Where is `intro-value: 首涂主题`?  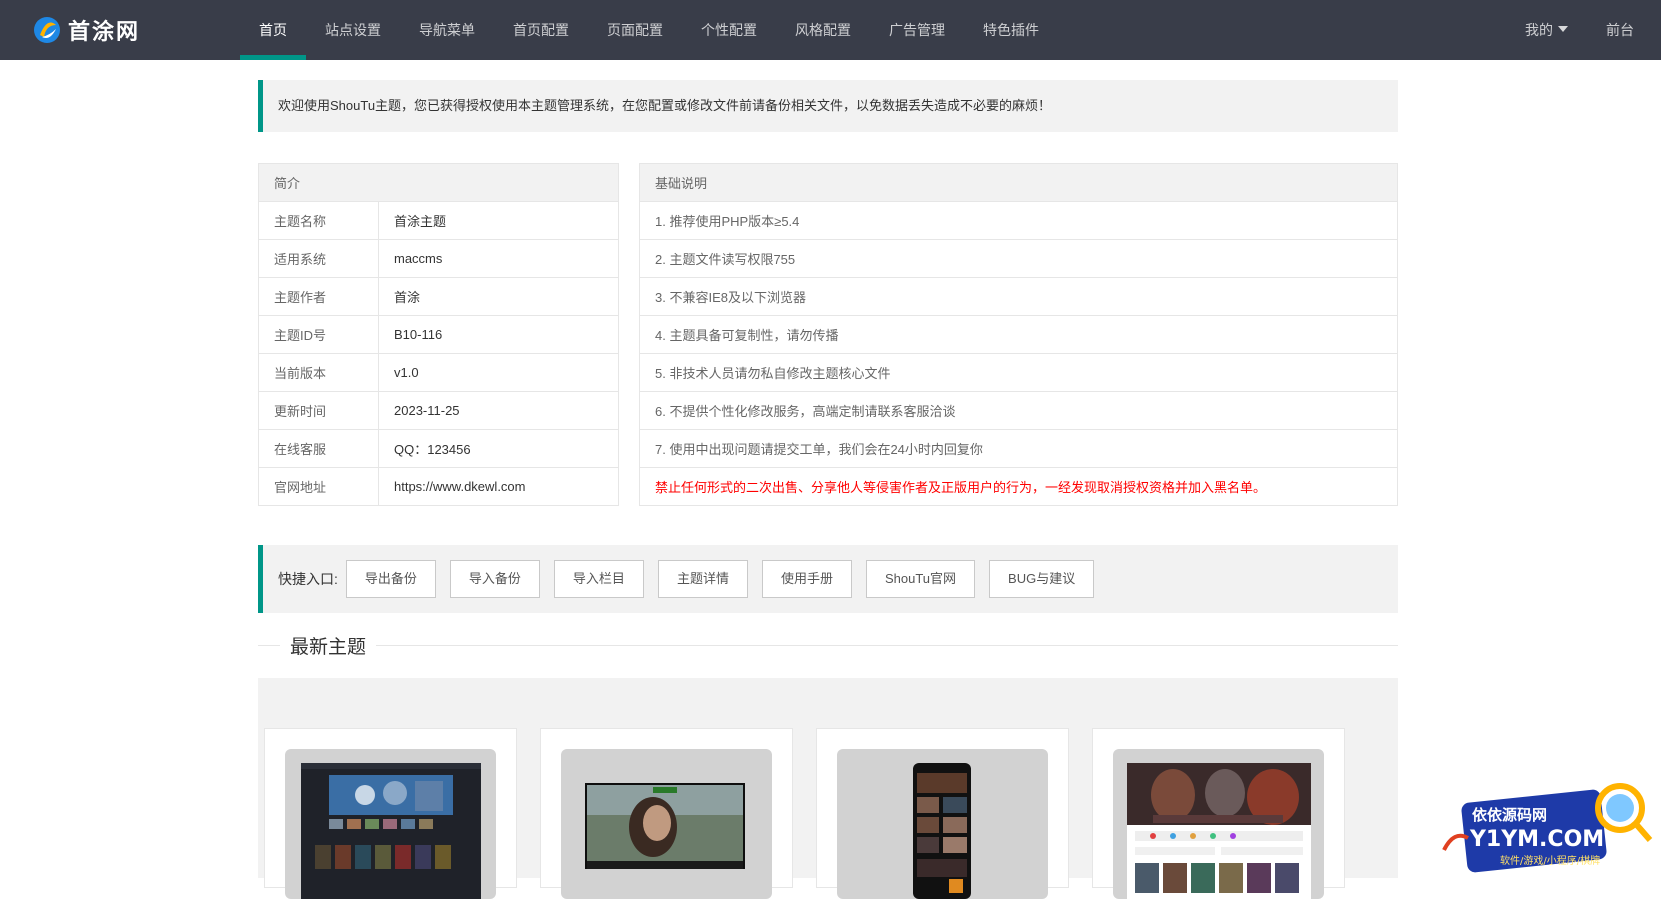 intro-value: 首涂主题 is located at coordinates (498, 220).